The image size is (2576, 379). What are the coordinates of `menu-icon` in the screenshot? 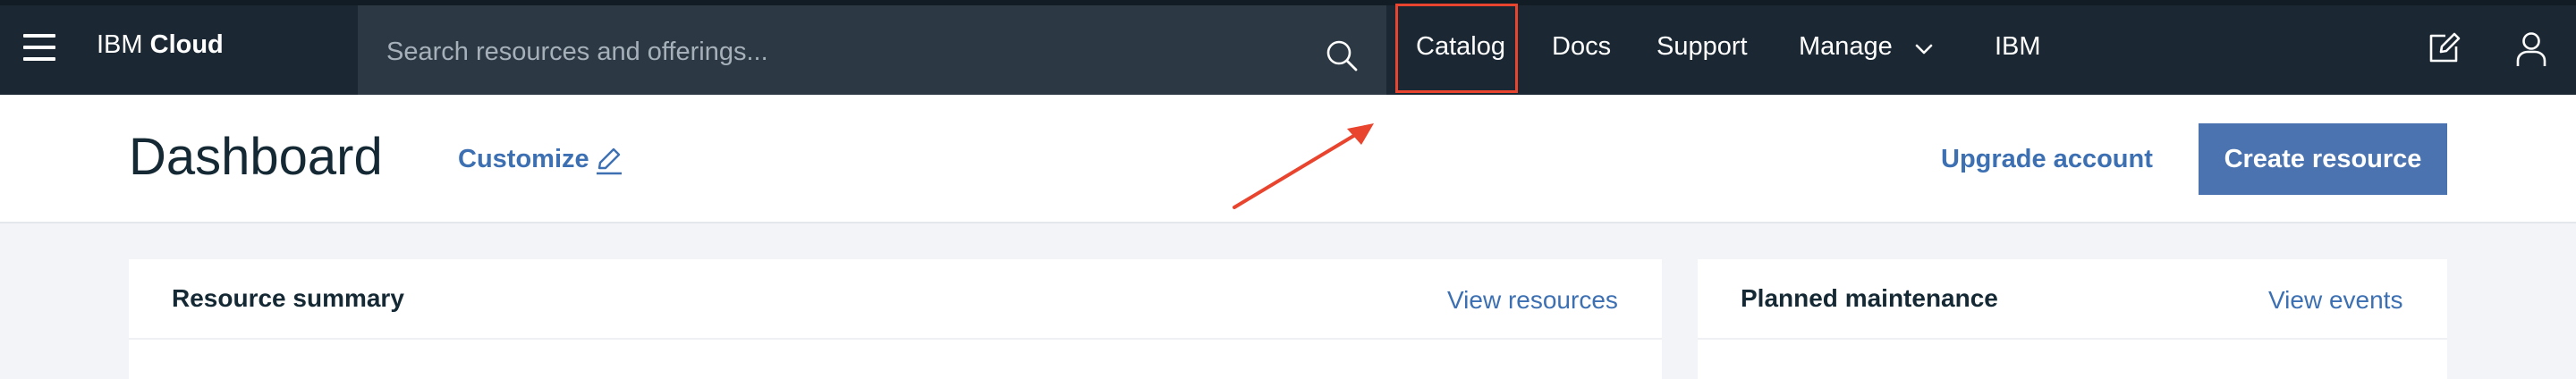 It's located at (39, 47).